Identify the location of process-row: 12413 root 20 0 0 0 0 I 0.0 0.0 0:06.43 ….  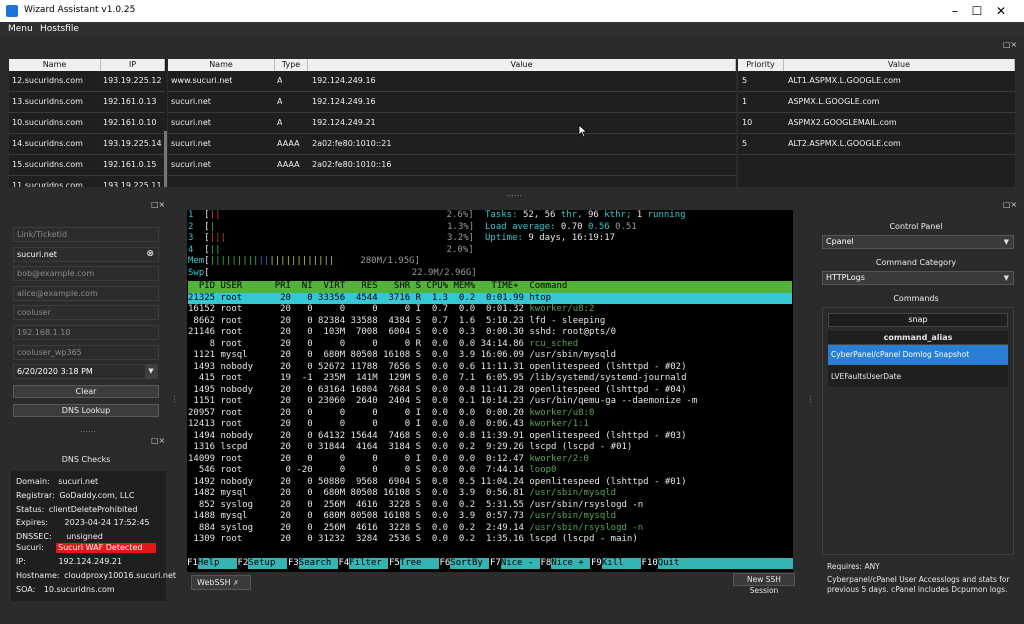
(388, 425).